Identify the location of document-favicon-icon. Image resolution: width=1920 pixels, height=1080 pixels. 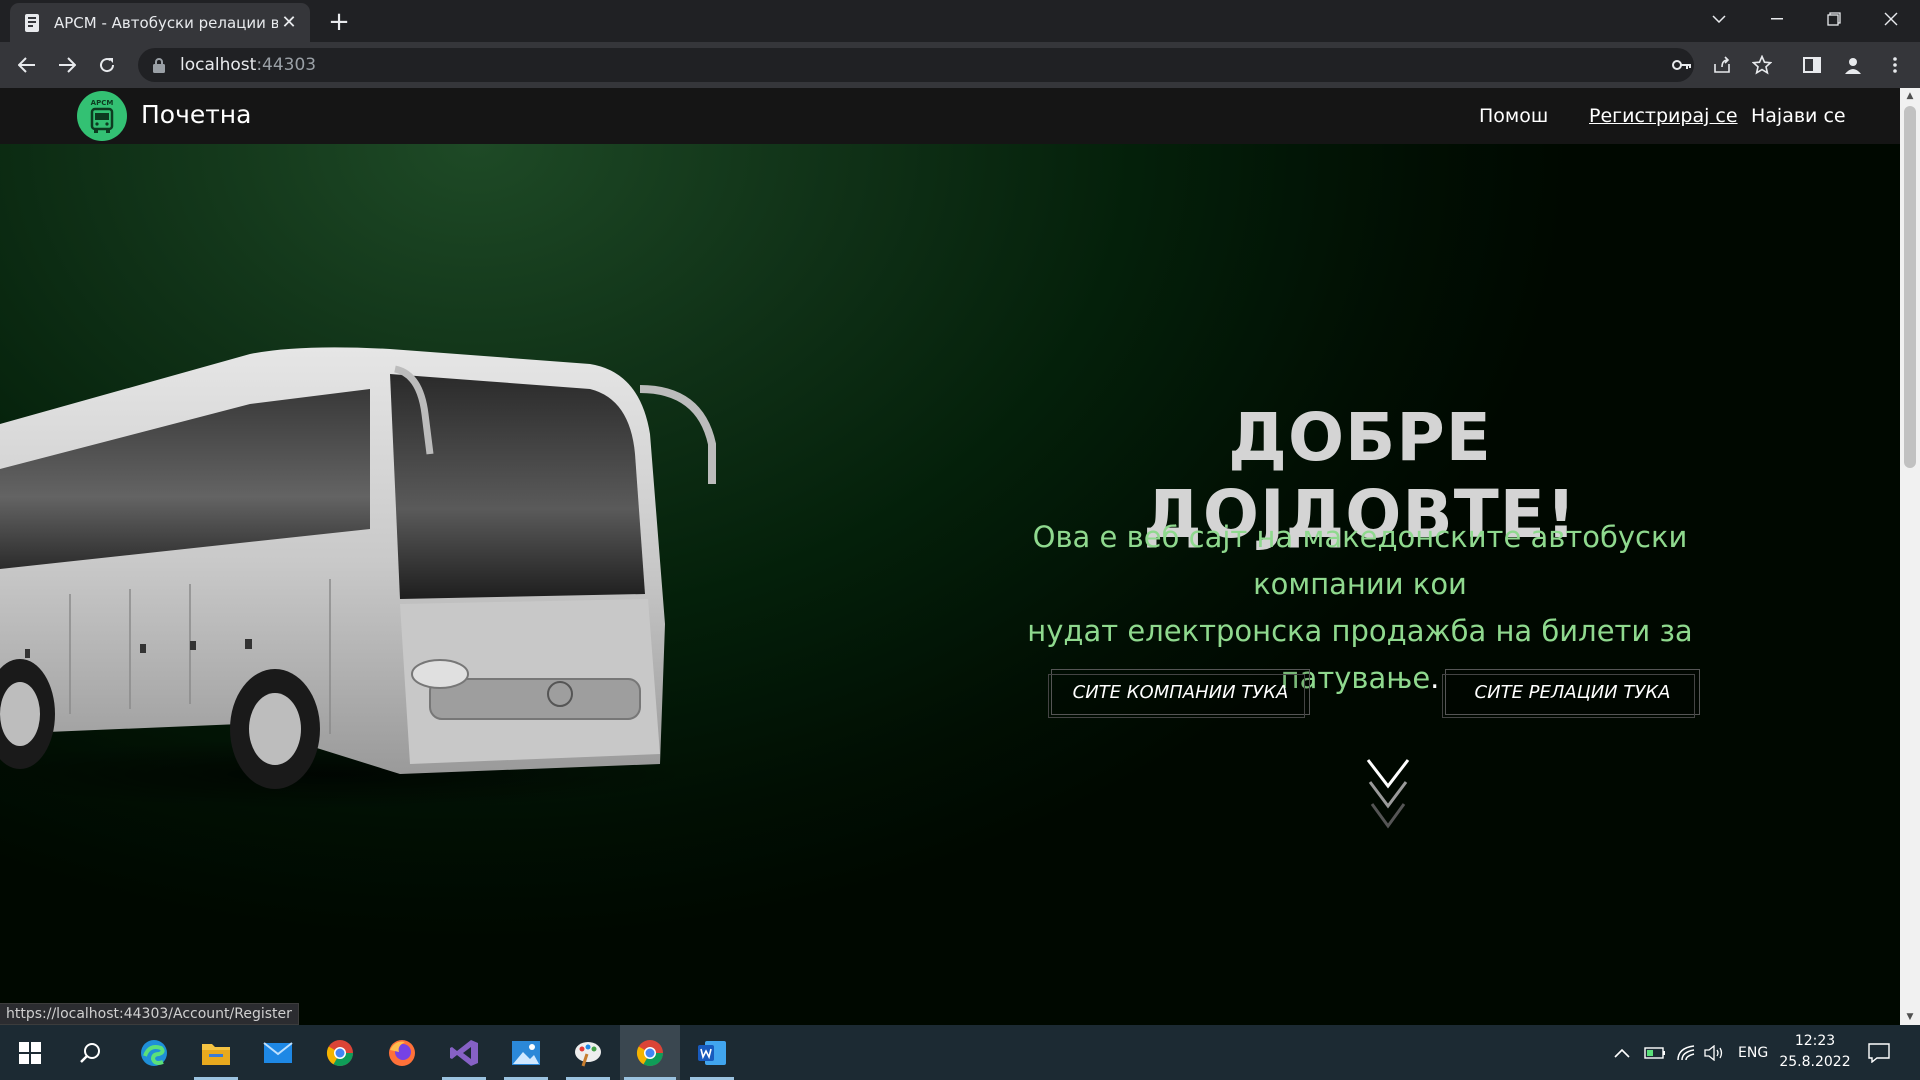
(32, 22).